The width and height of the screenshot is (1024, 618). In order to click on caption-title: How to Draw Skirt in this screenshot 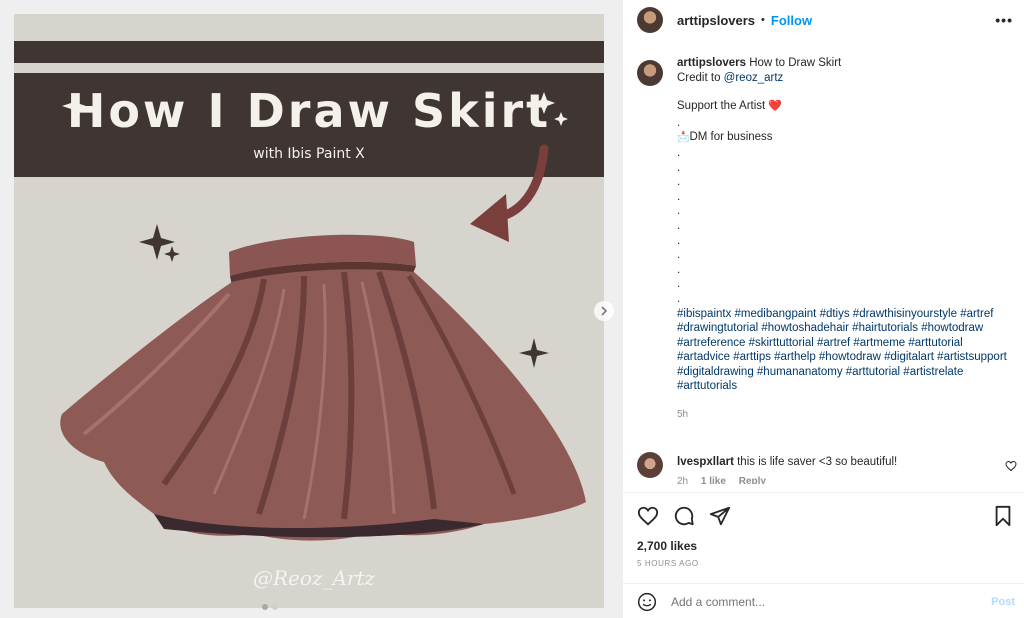, I will do `click(795, 63)`.